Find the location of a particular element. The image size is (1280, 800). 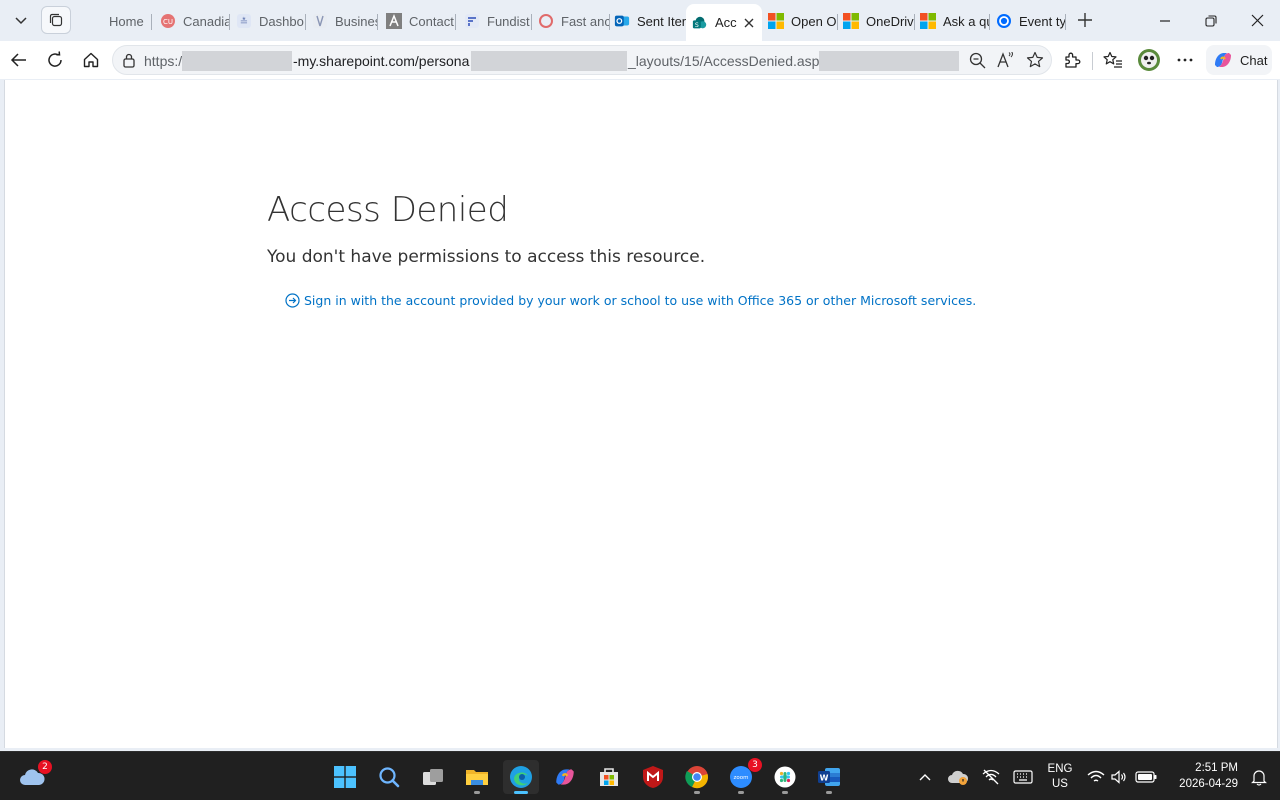

tab-event-types: Event ty is located at coordinates (1031, 21).